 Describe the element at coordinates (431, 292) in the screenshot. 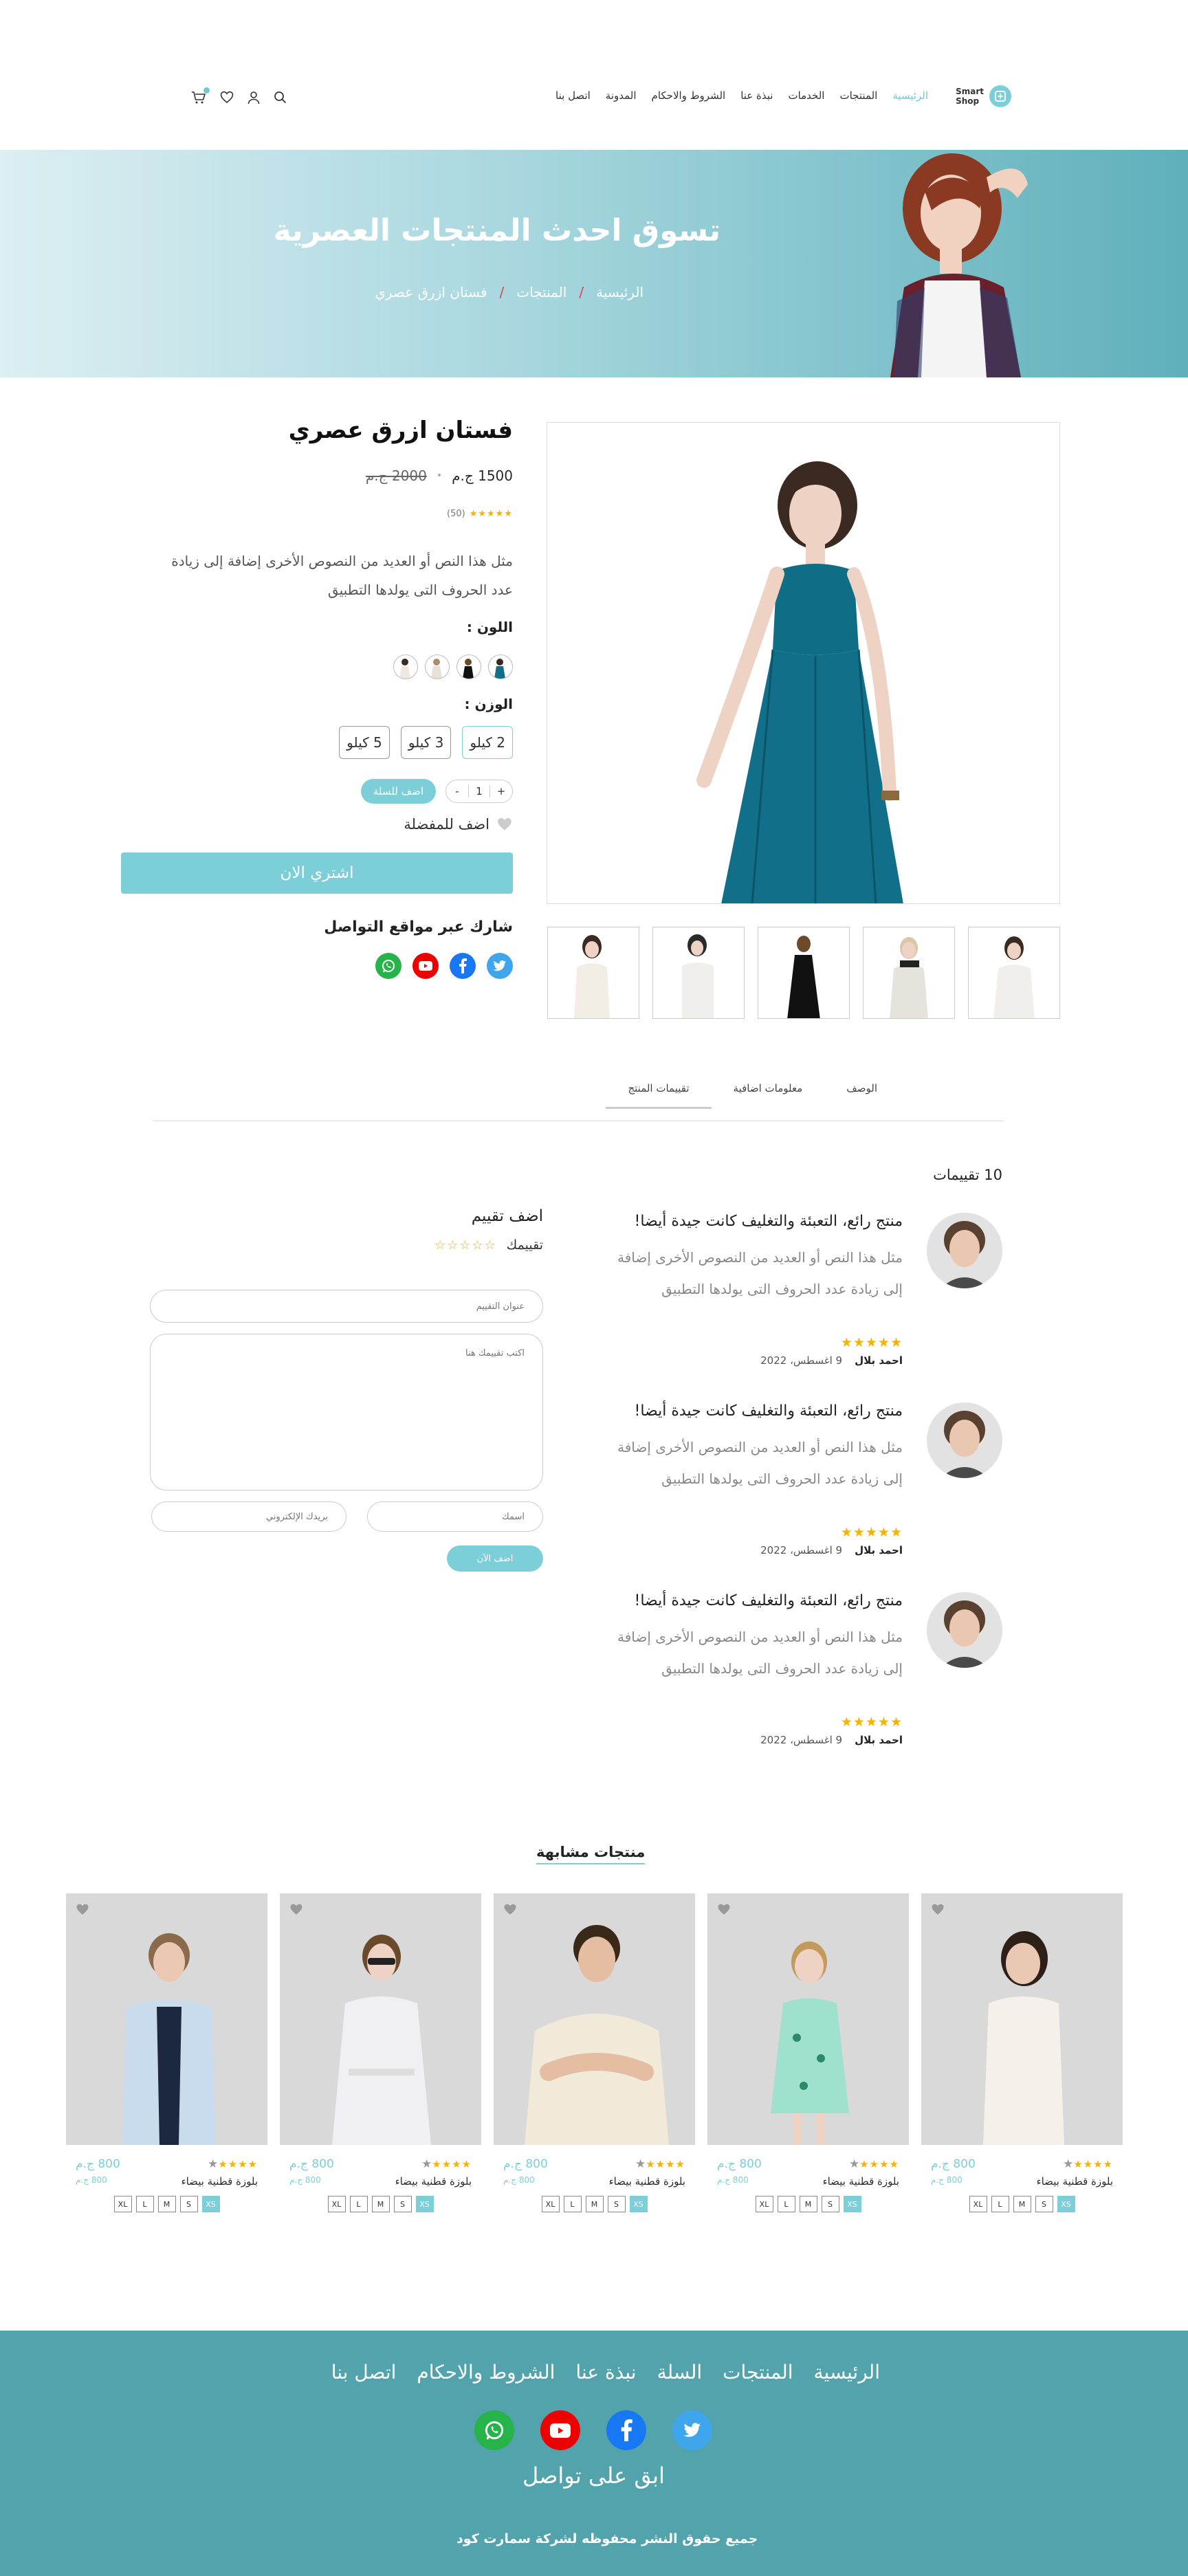

I see `breadcrumb-current: فستان ازرق عصري` at that location.